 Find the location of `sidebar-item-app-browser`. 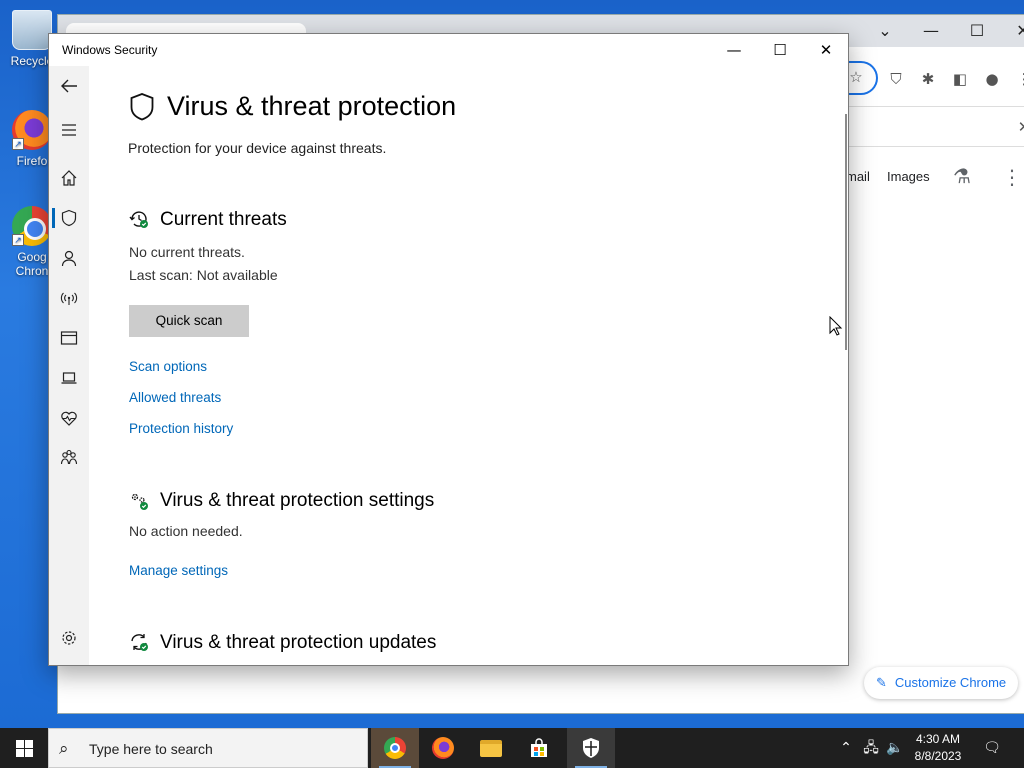

sidebar-item-app-browser is located at coordinates (69, 338).